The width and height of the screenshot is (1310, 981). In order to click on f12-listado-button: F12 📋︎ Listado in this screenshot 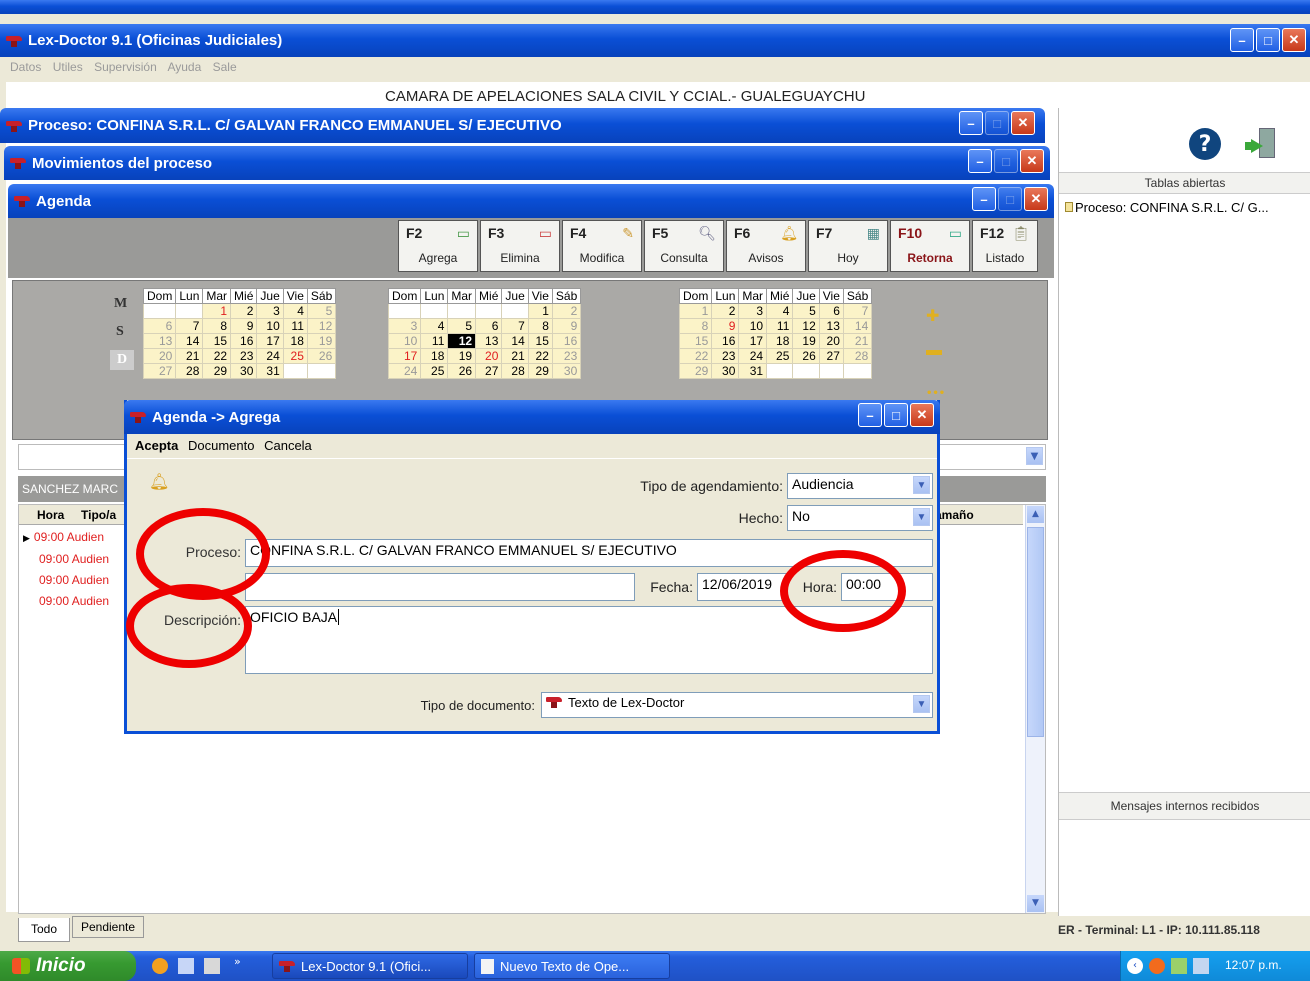, I will do `click(1005, 246)`.